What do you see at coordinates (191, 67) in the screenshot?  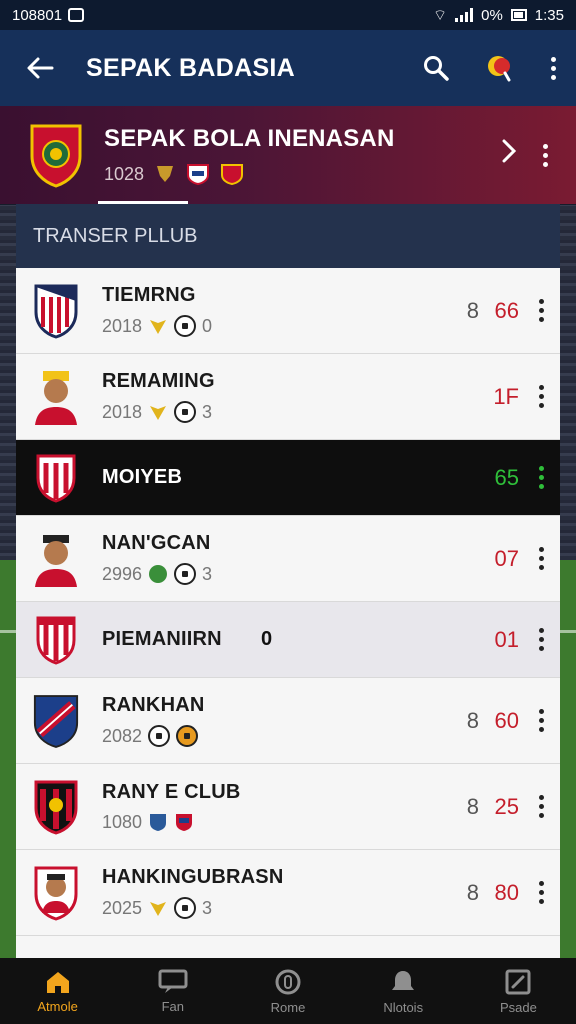 I see `app-title: SEPAK BADASIA` at bounding box center [191, 67].